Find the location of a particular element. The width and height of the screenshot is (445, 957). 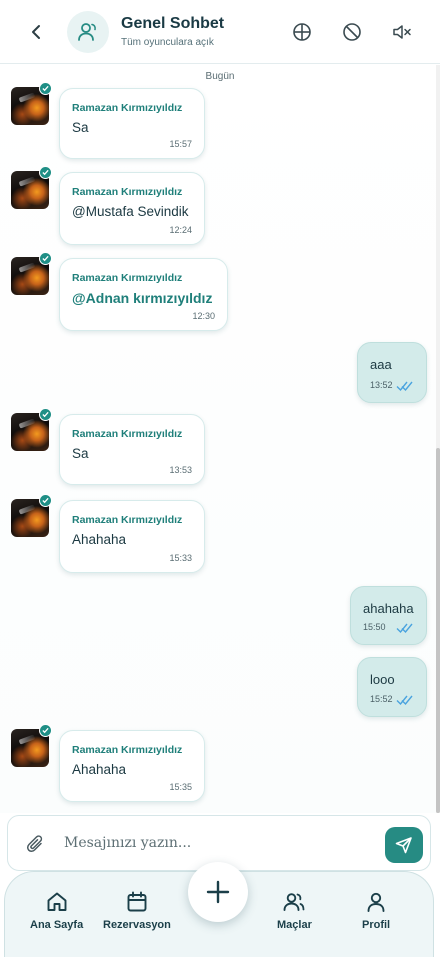

nav-label: Ana Sayfa is located at coordinates (57, 925).